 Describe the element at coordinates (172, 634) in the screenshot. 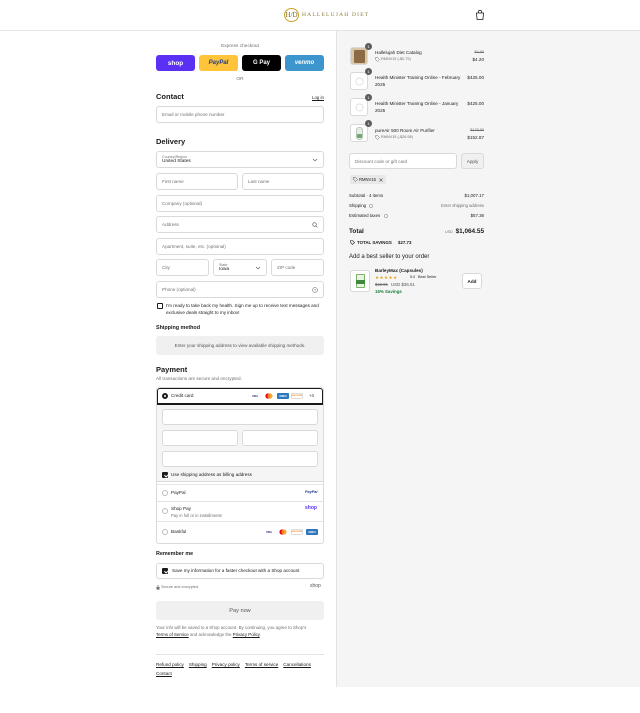

I see `terms-link: Terms of Service` at that location.